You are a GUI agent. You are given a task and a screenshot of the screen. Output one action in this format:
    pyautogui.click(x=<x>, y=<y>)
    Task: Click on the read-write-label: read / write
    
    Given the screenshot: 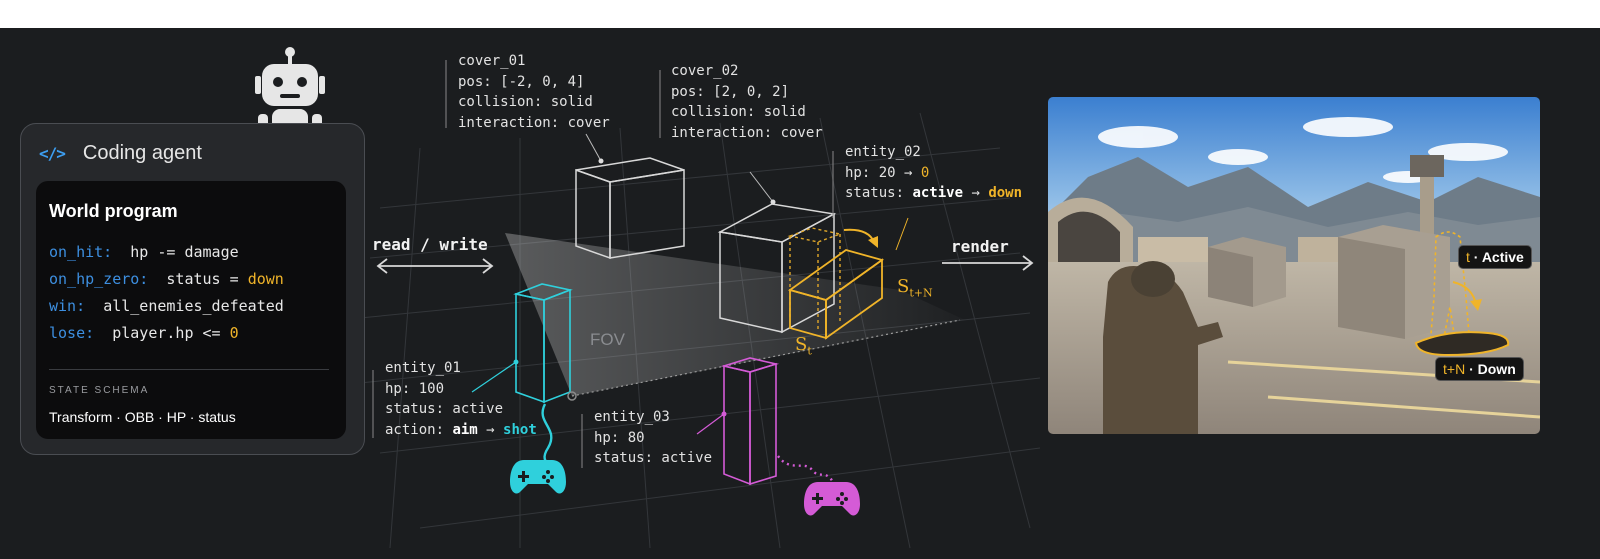 What is the action you would take?
    pyautogui.click(x=430, y=244)
    